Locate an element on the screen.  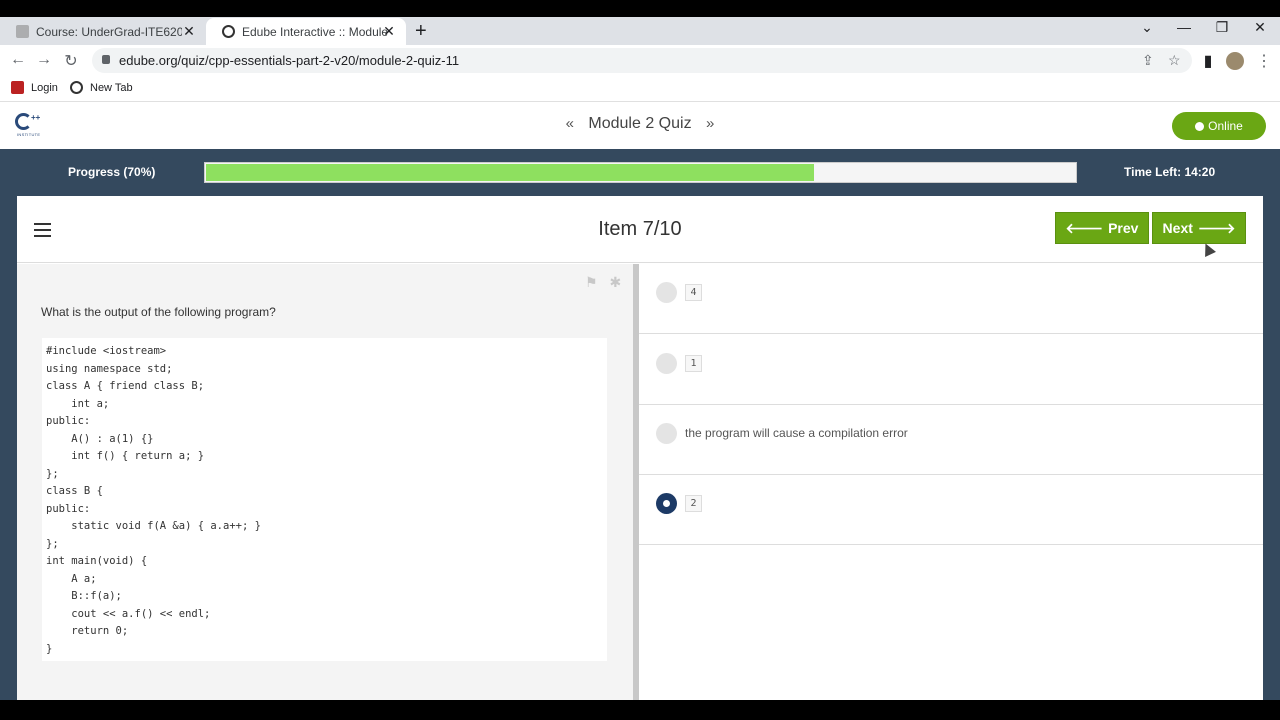
answer-text: 1 is located at coordinates (693, 363).